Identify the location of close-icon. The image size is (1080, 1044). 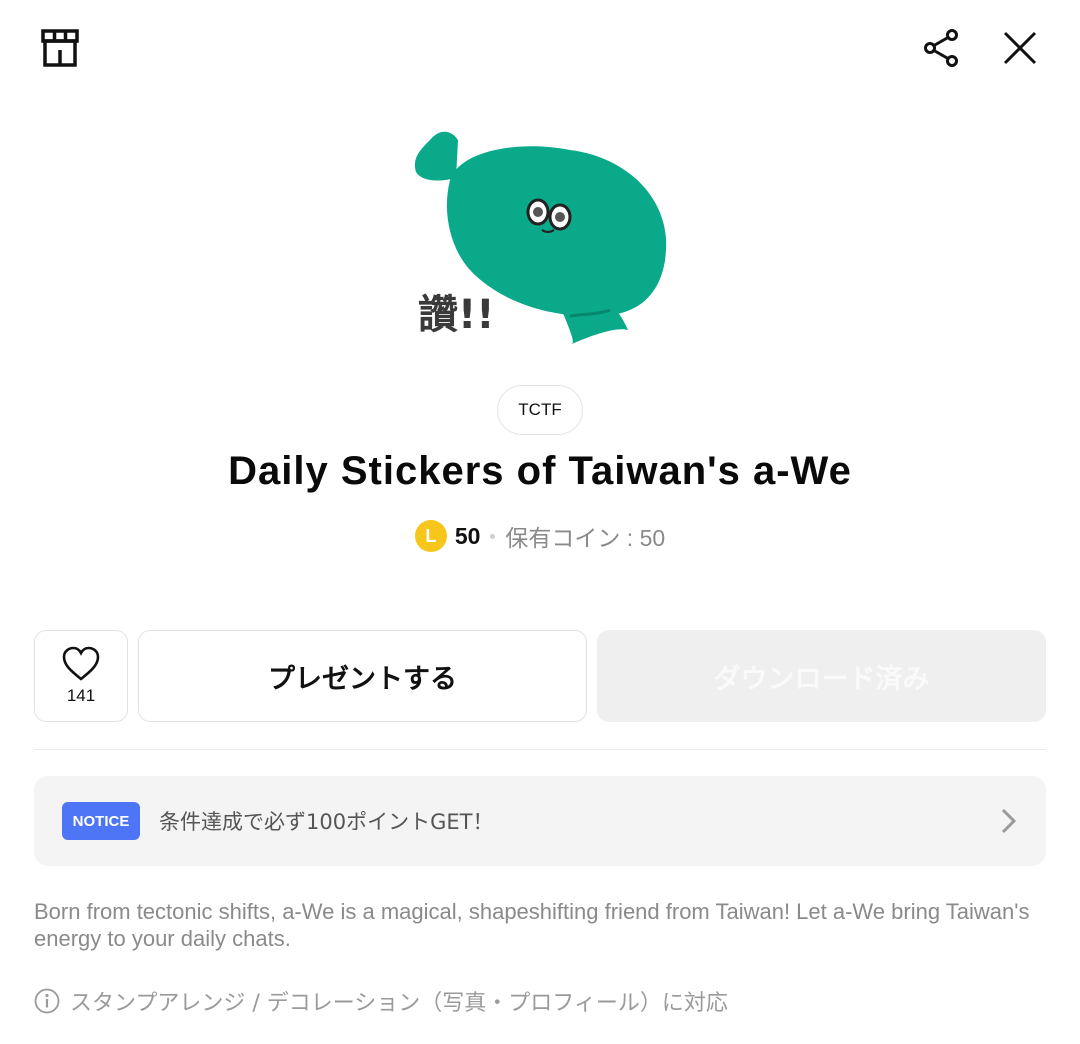
(1020, 48).